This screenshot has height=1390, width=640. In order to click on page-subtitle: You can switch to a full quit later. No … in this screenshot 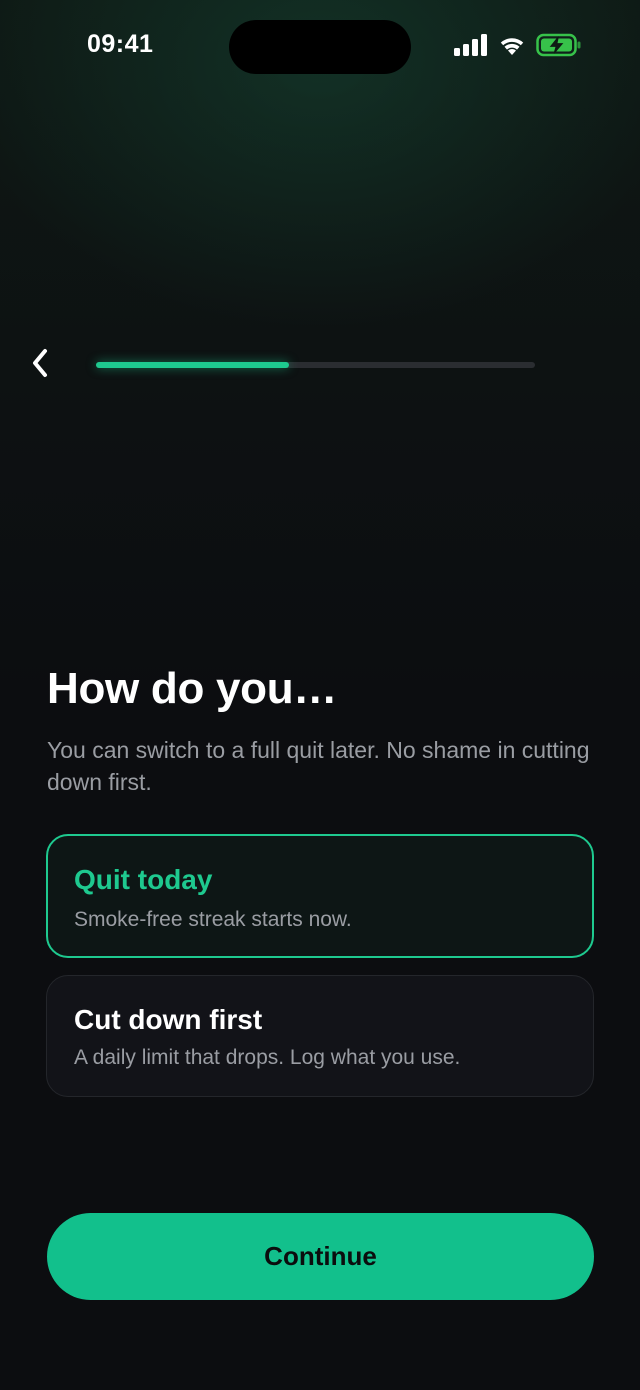, I will do `click(318, 766)`.